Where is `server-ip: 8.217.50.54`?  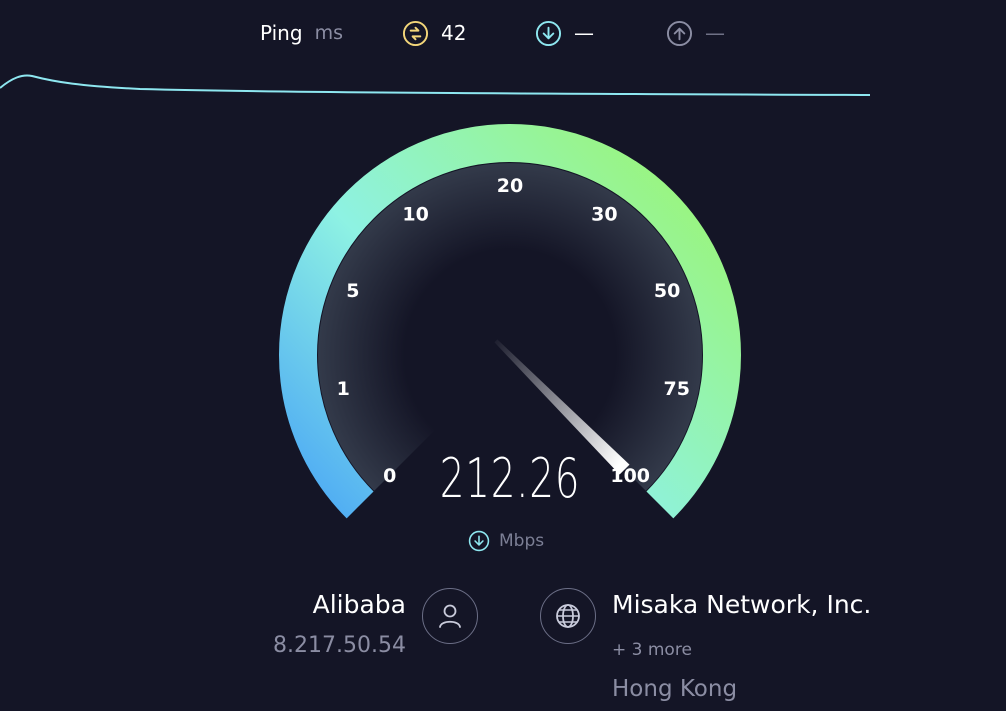 server-ip: 8.217.50.54 is located at coordinates (339, 645).